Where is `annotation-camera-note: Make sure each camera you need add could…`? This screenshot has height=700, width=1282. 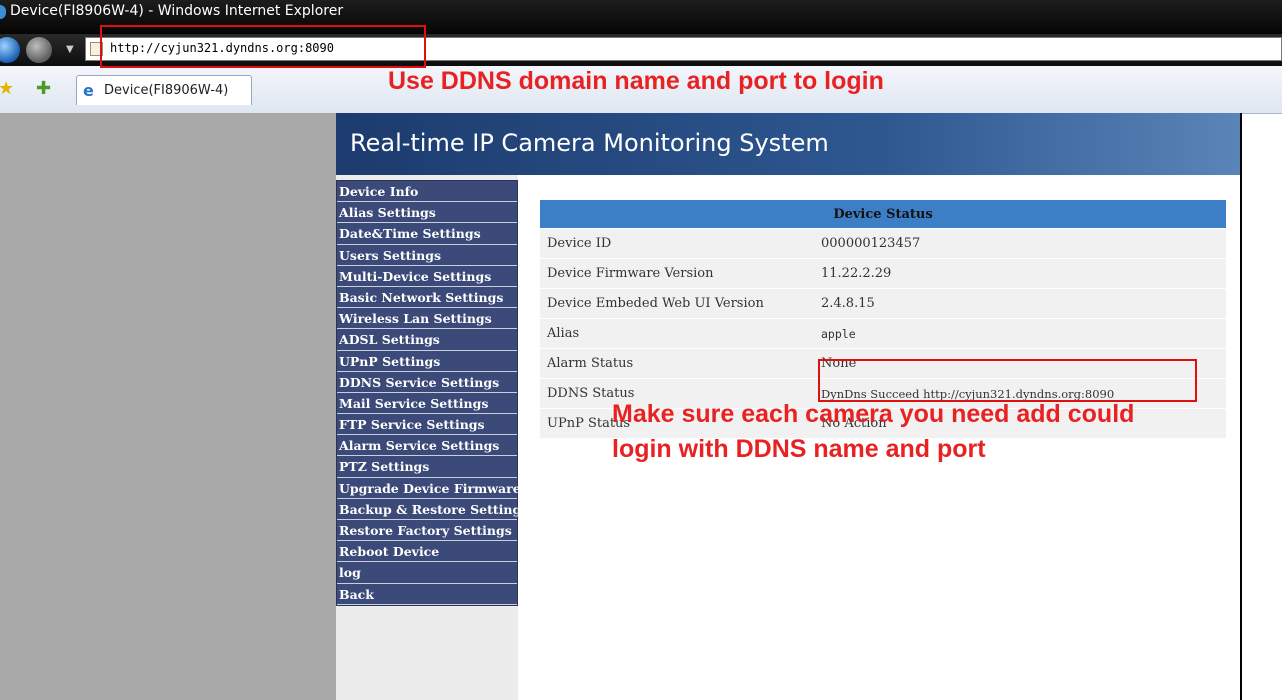
annotation-camera-note: Make sure each camera you need add could… is located at coordinates (873, 432).